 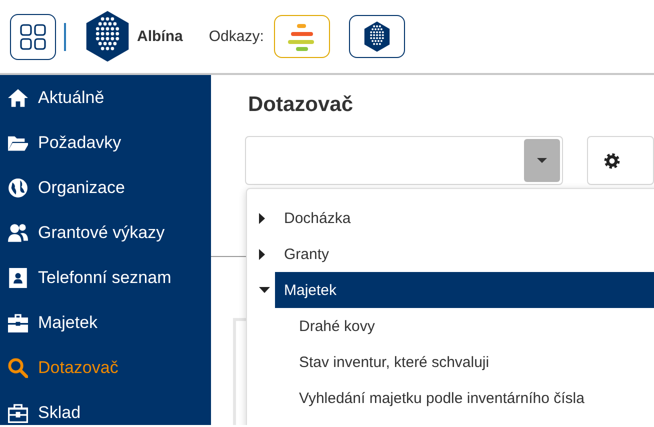 I want to click on sidebar-item: Požadavky, so click(x=105, y=142).